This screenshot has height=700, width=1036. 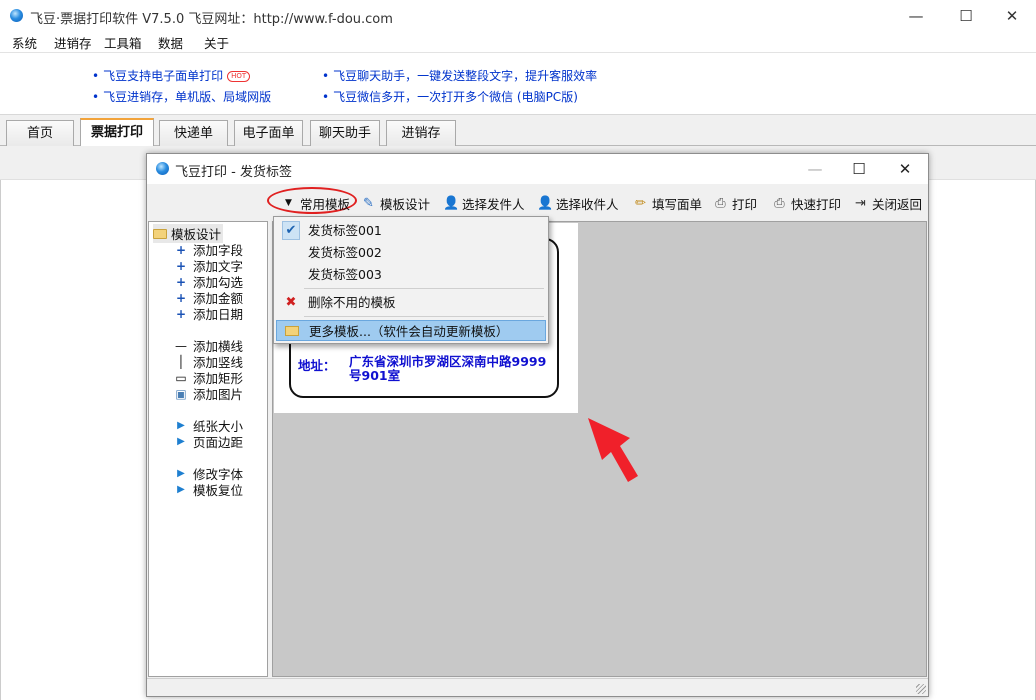 I want to click on ad-link-chat-assistant: • 飞豆聊天助手，一键发送整段文字，提升客服效率, so click(x=459, y=75).